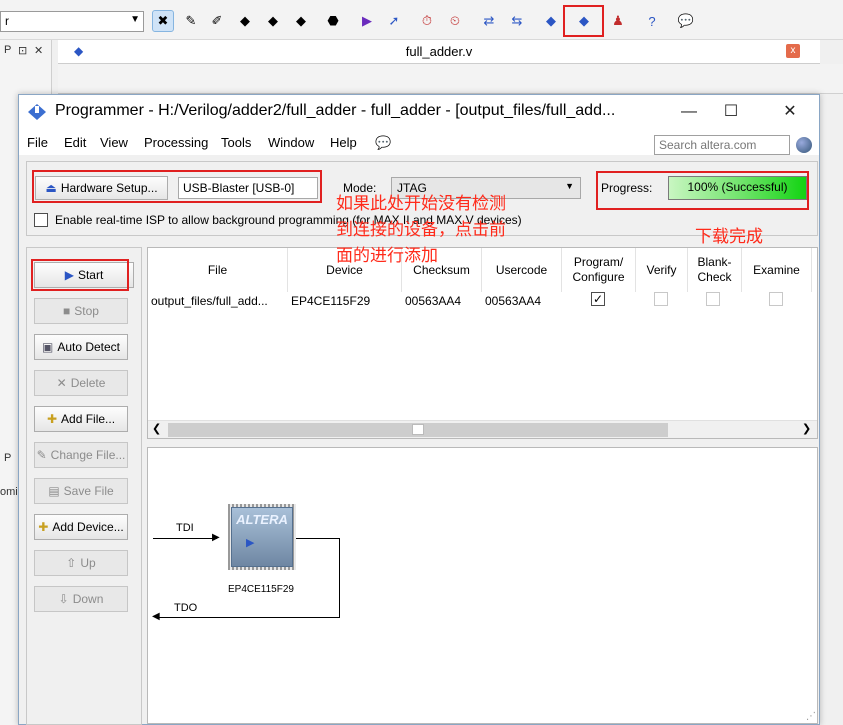 This screenshot has height=725, width=843. What do you see at coordinates (75, 142) in the screenshot?
I see `menu-edit: Edit` at bounding box center [75, 142].